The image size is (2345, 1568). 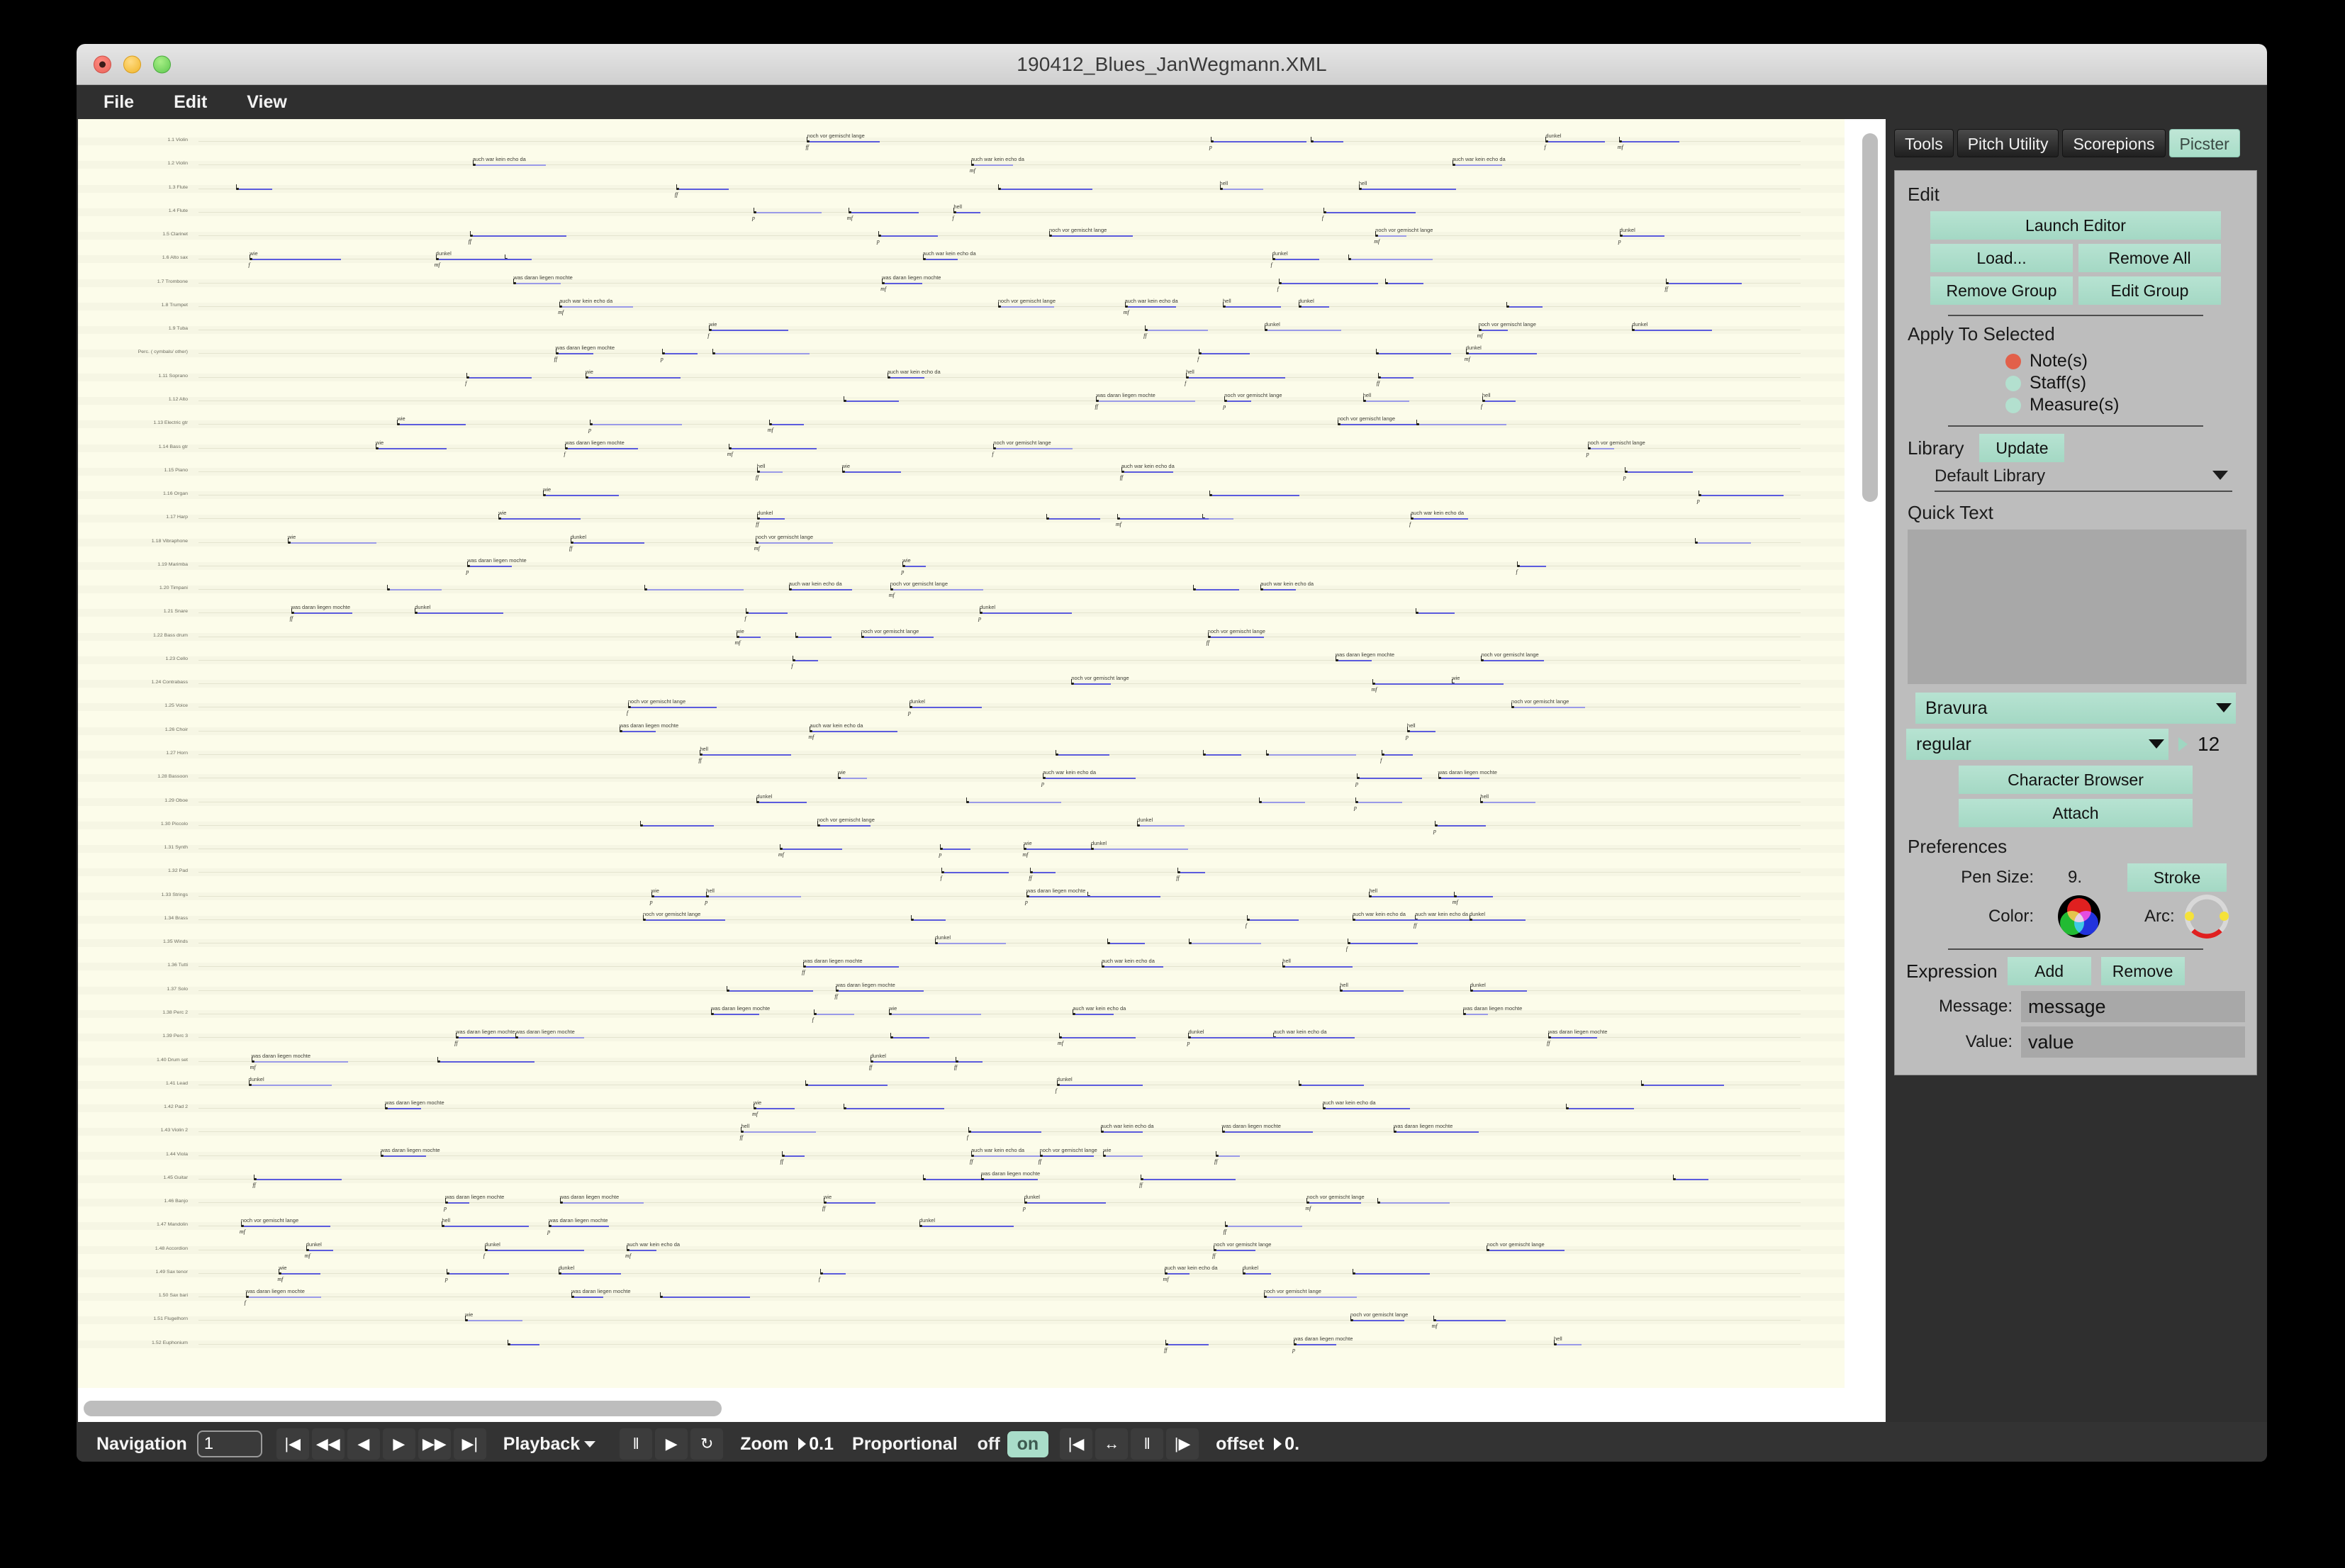 What do you see at coordinates (802, 1444) in the screenshot?
I see `zoom-stepper-icon` at bounding box center [802, 1444].